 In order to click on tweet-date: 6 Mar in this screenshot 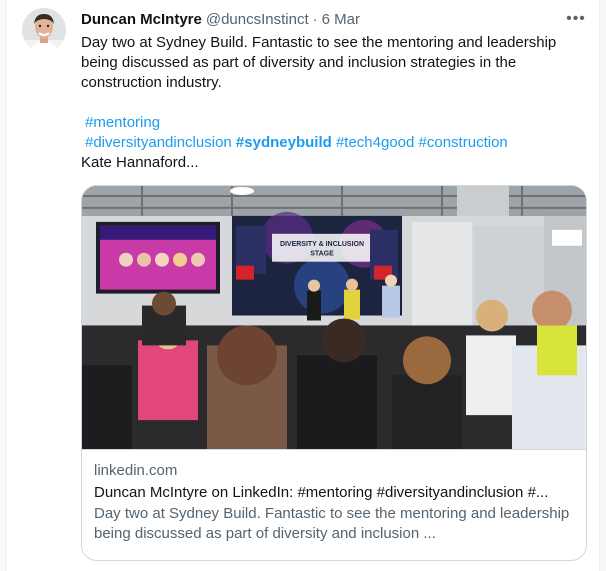, I will do `click(341, 19)`.